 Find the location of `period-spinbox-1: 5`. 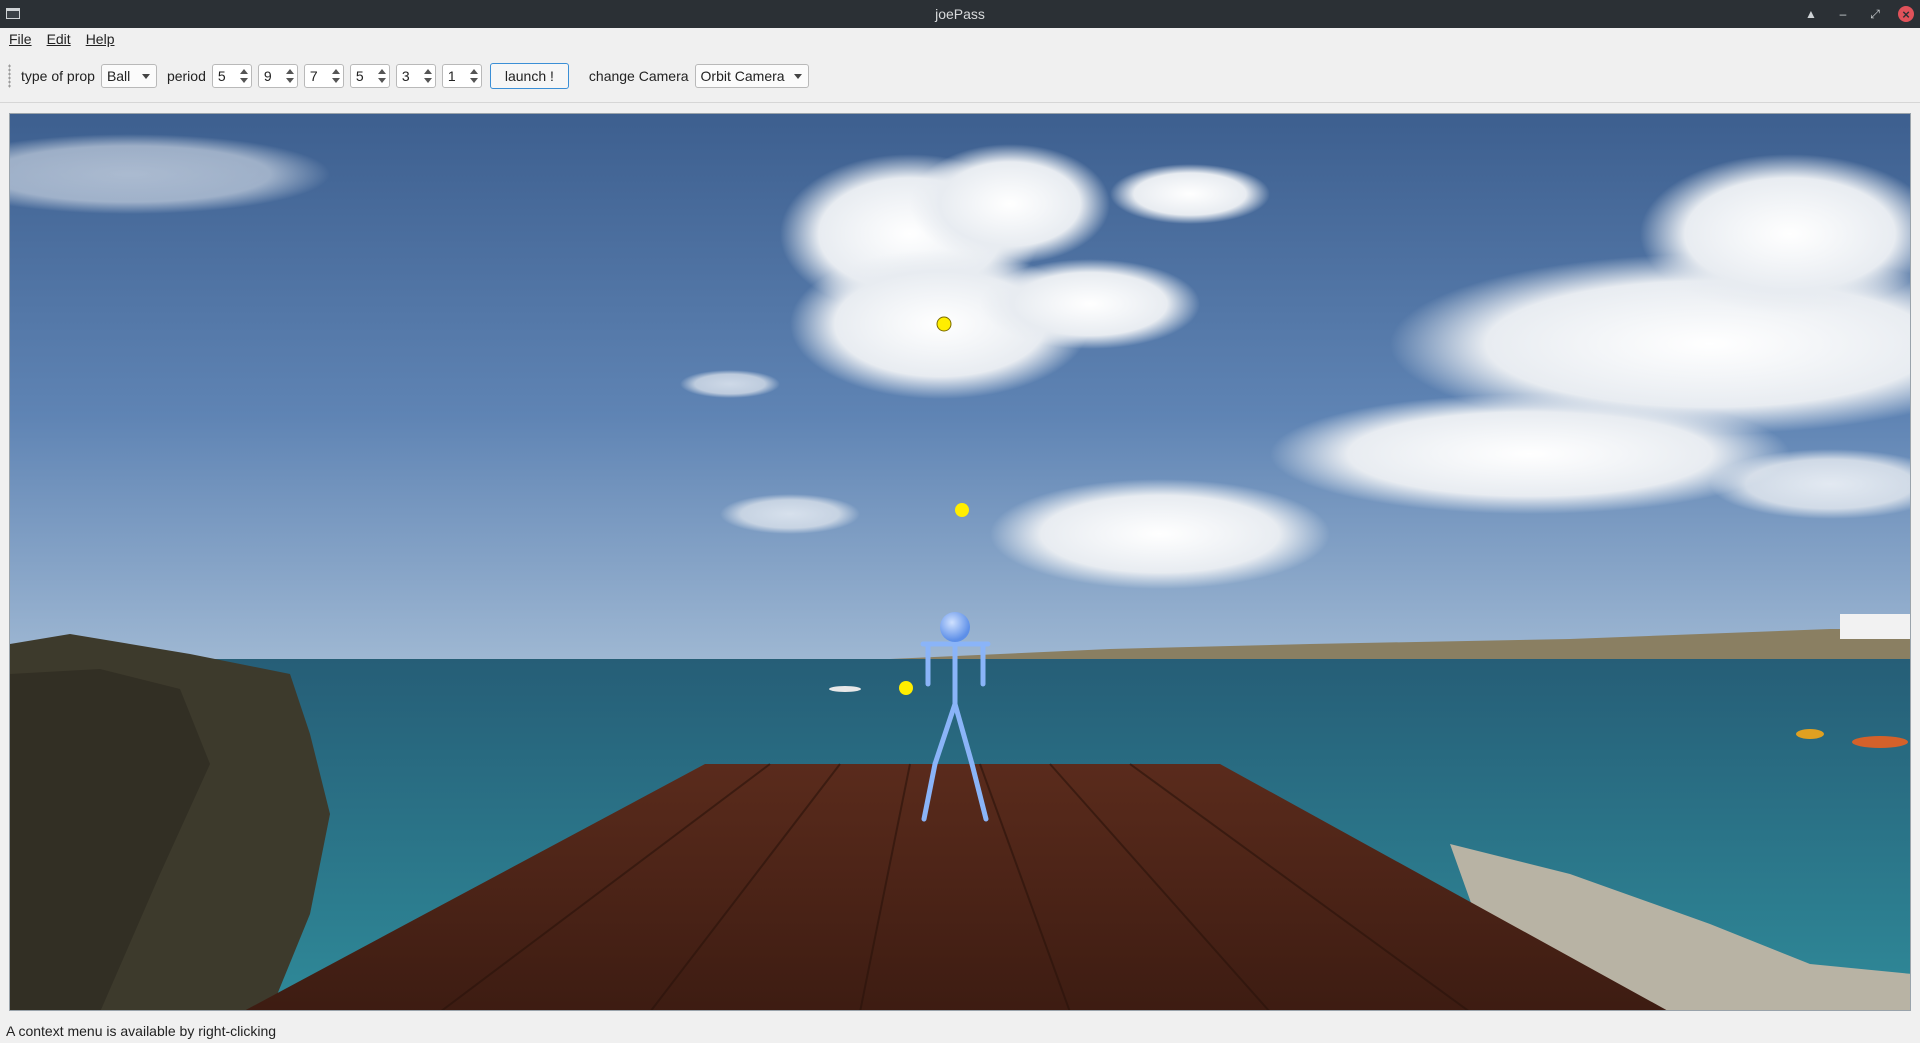

period-spinbox-1: 5 is located at coordinates (231, 76).